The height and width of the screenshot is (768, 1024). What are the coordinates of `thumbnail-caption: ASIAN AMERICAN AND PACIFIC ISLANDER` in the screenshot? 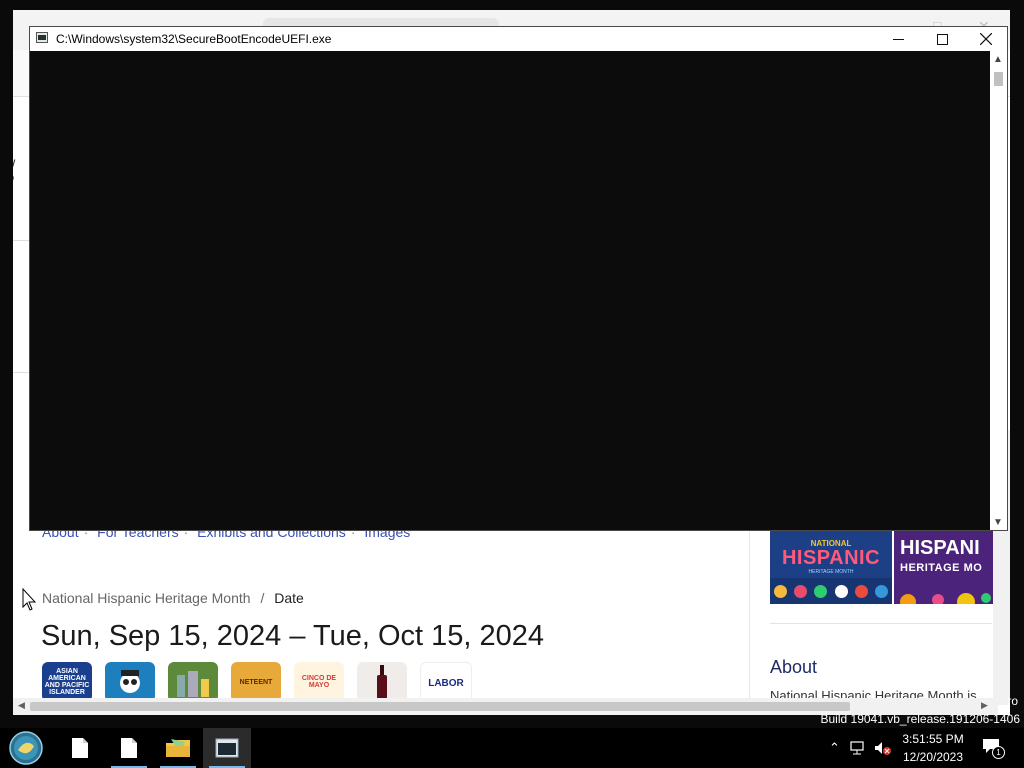 It's located at (67, 682).